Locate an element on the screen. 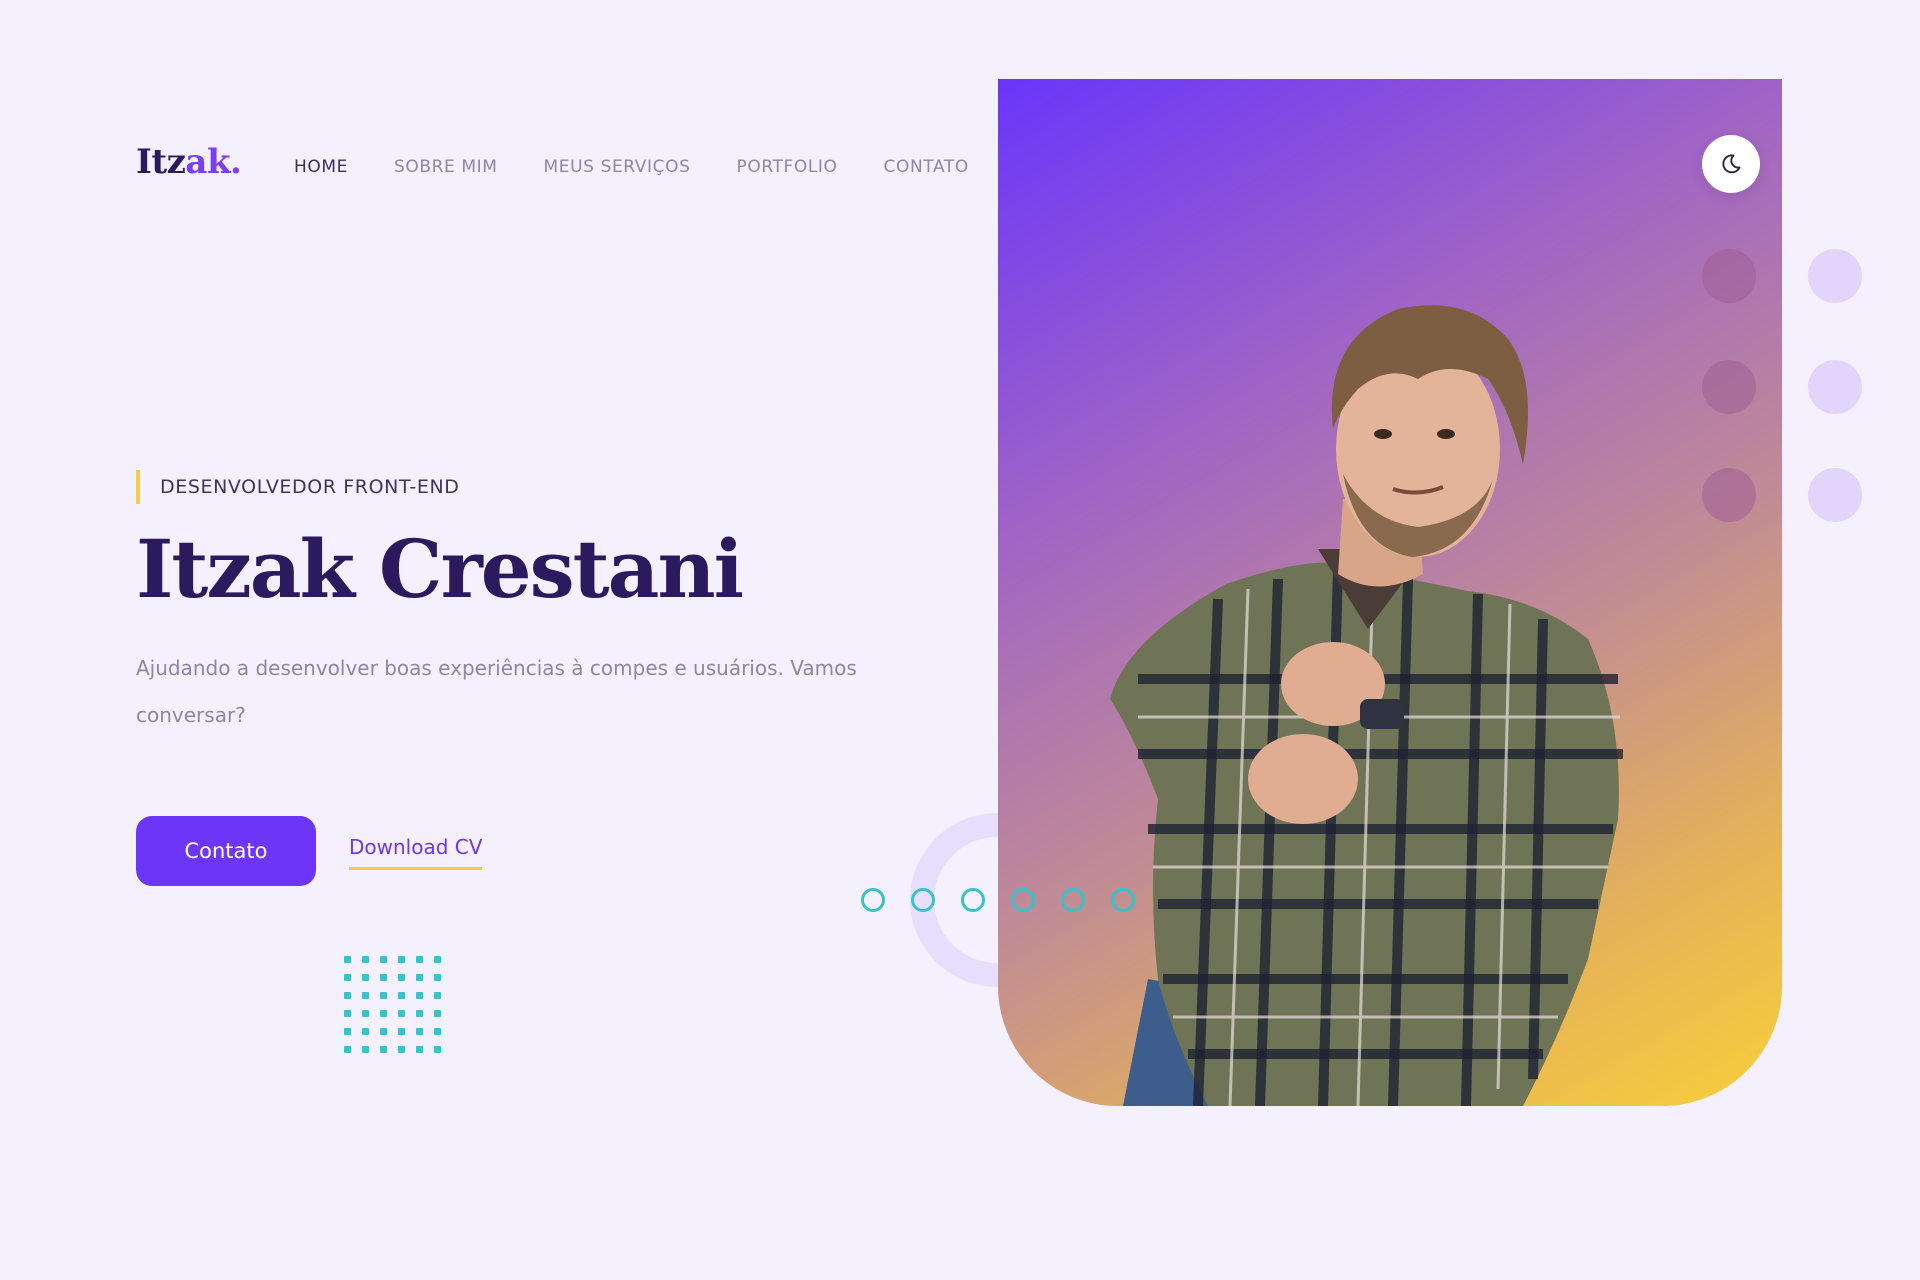  logo-main-text: Itz is located at coordinates (161, 162).